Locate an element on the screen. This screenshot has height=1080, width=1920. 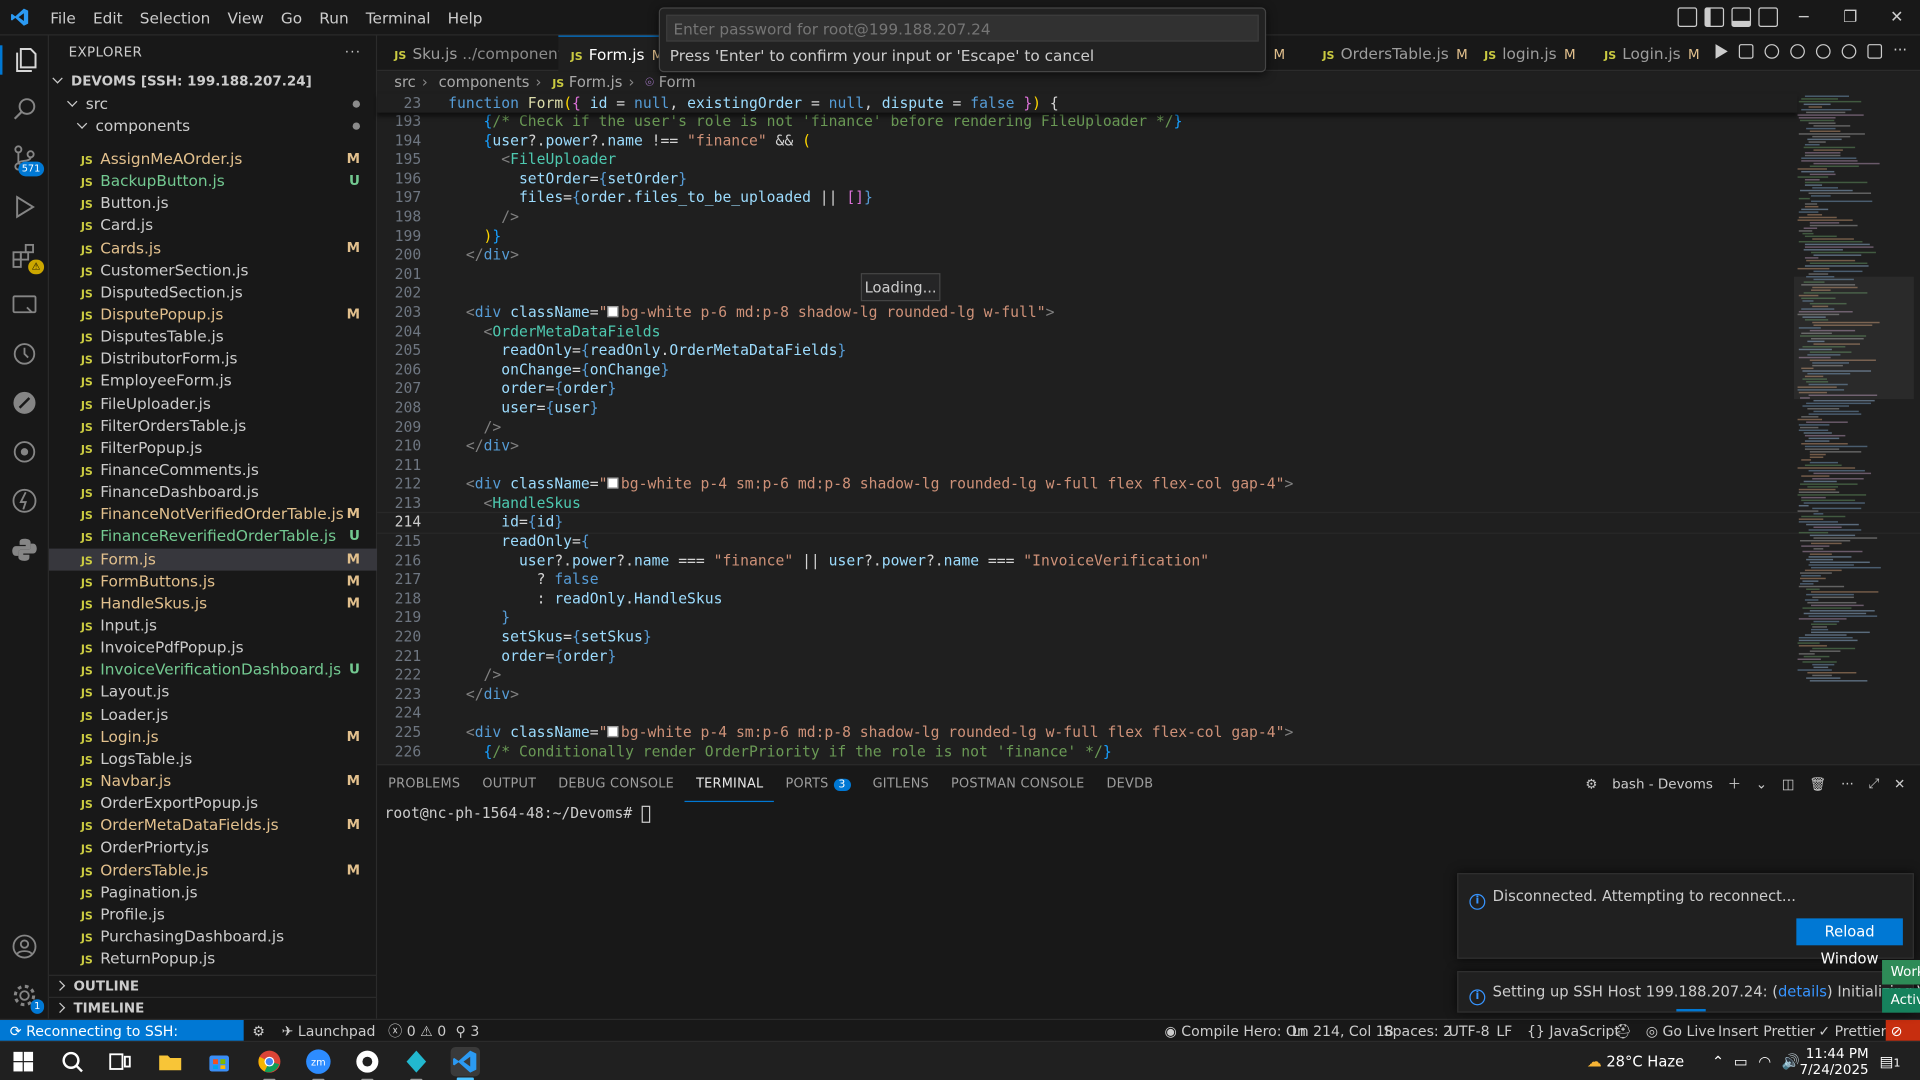
code-line: 222 /> is located at coordinates (1148, 675).